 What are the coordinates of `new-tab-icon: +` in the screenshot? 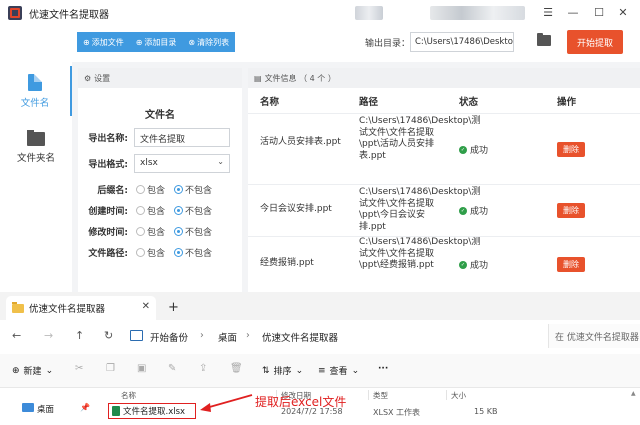 It's located at (173, 307).